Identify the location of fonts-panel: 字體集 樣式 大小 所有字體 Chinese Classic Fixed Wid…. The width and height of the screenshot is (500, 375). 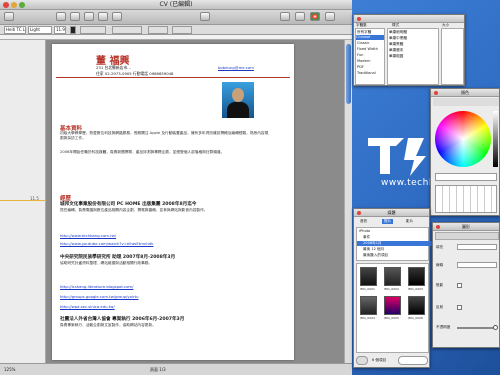
(409, 50).